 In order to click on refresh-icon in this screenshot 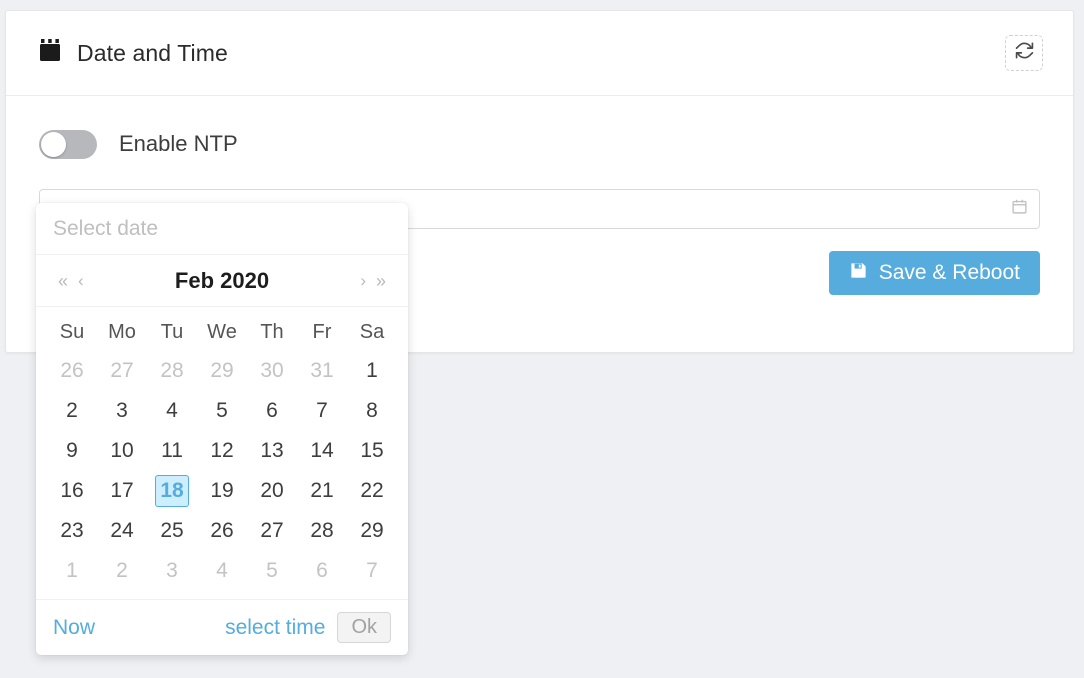, I will do `click(1024, 53)`.